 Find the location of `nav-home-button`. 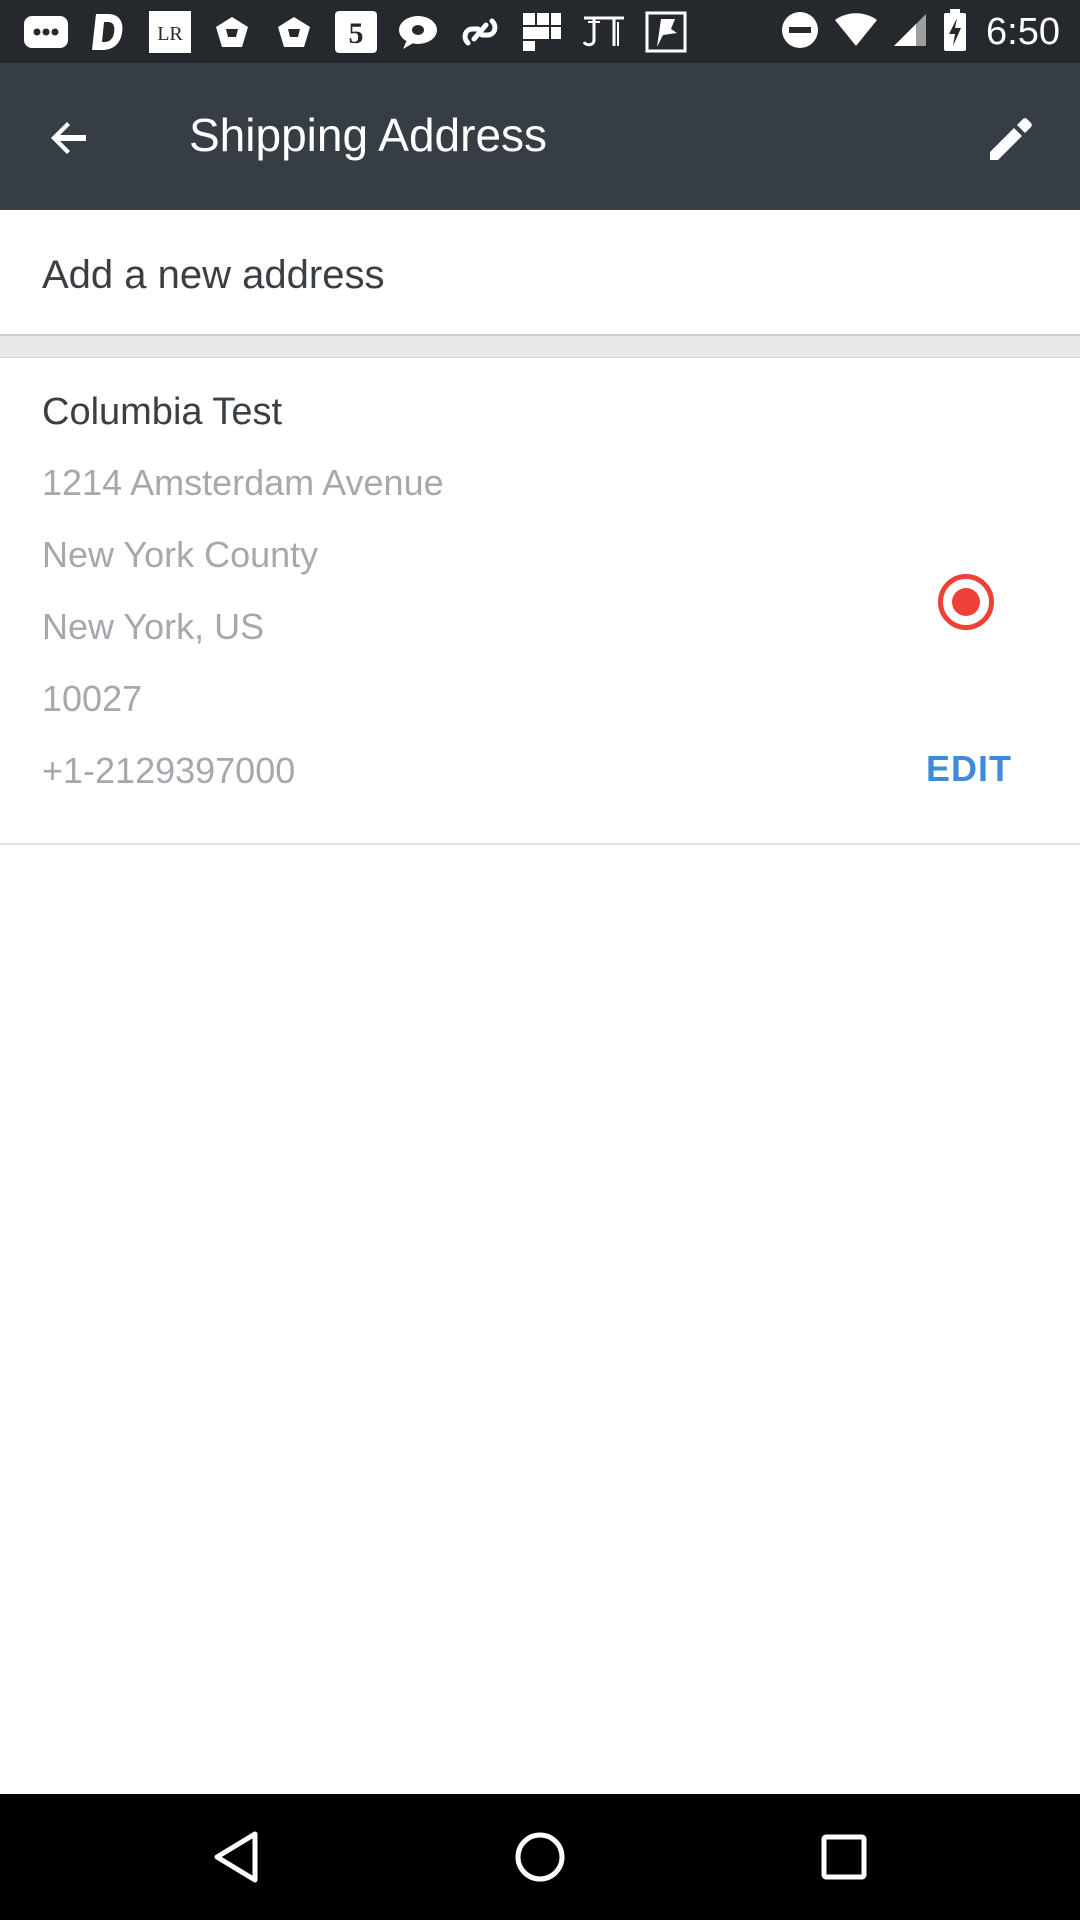

nav-home-button is located at coordinates (540, 1857).